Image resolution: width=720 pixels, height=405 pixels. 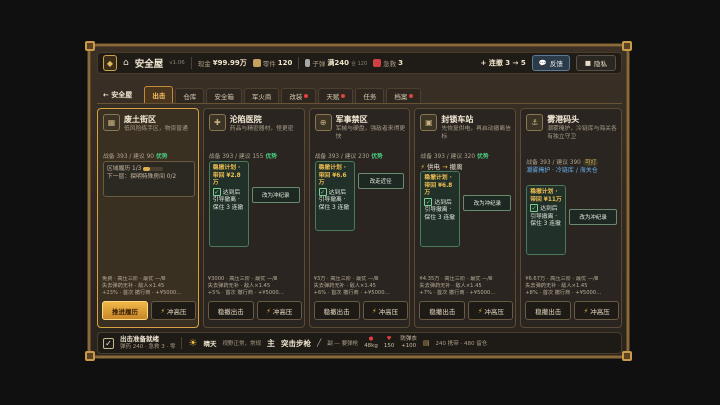 What do you see at coordinates (461, 344) in the screenshot?
I see `carry-capacity: 240 携带 · 480 留仓` at bounding box center [461, 344].